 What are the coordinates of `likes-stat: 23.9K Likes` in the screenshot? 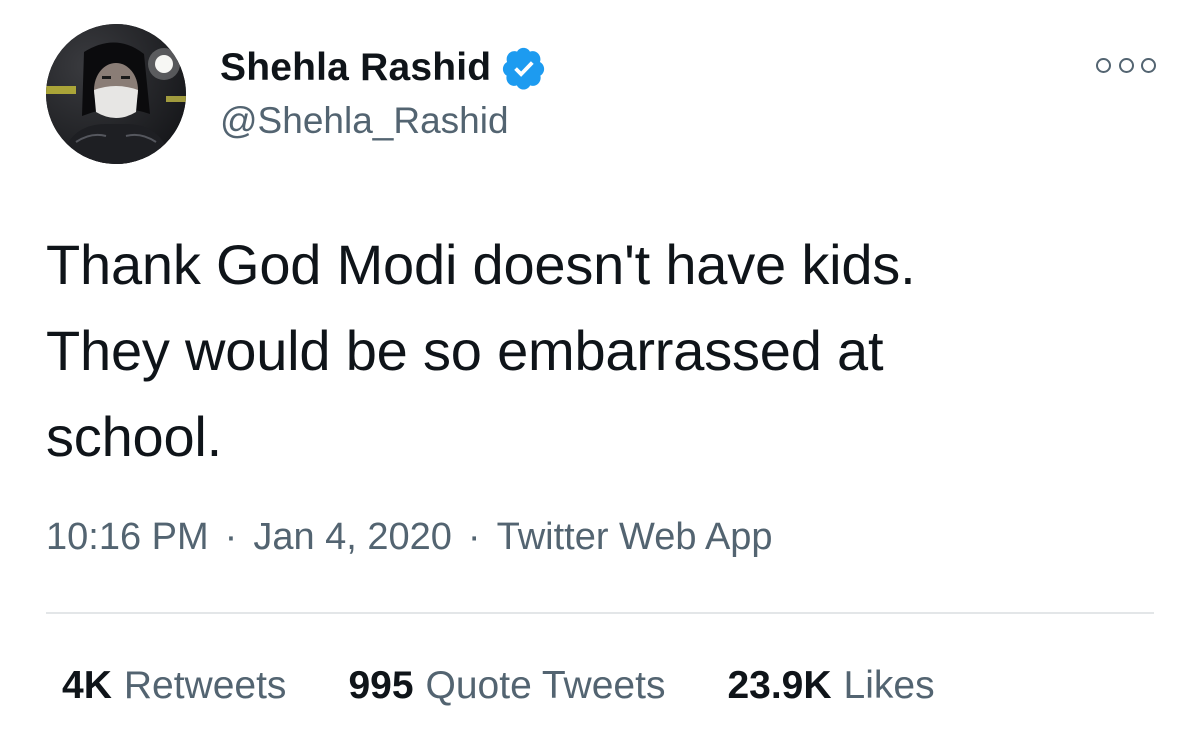 It's located at (830, 686).